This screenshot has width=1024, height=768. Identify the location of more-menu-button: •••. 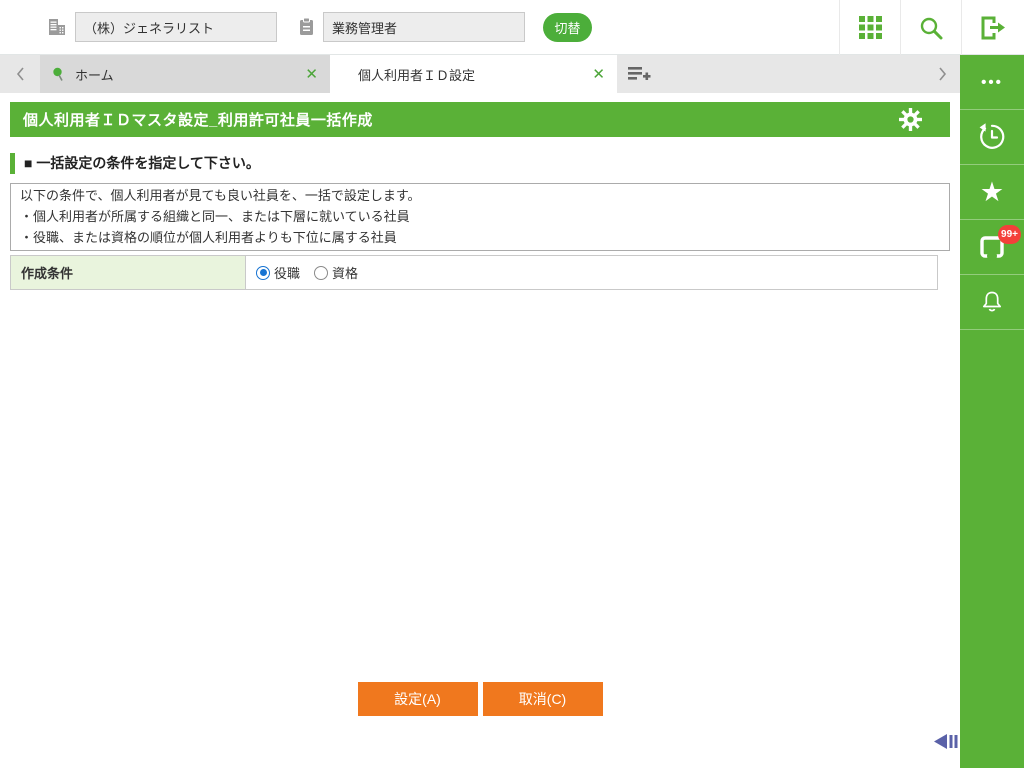
(992, 82).